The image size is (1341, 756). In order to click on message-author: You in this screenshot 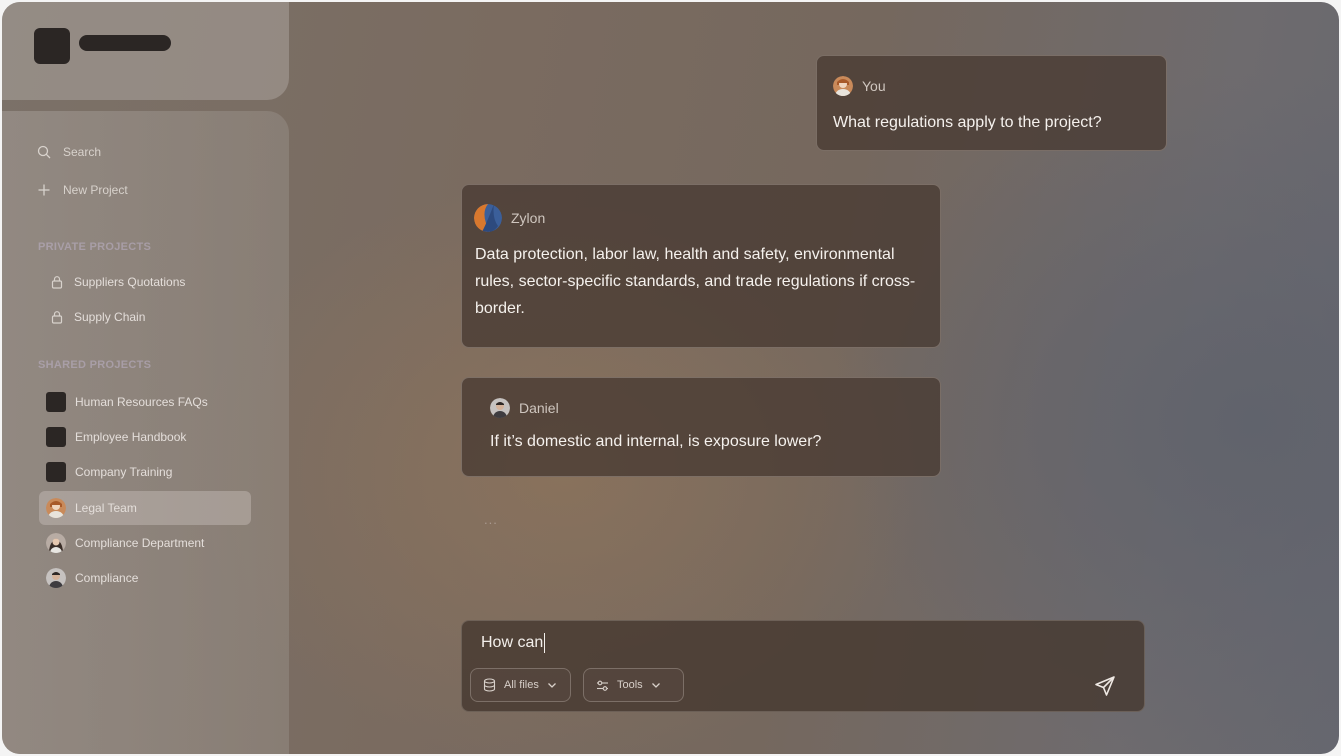, I will do `click(874, 86)`.